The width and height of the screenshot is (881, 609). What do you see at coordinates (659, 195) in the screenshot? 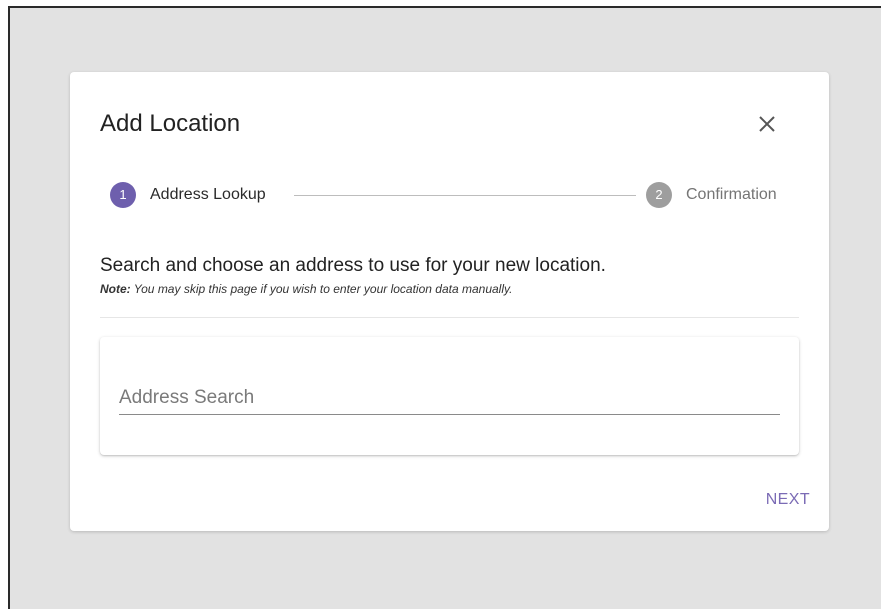
I see `step-2-indicator: 2` at bounding box center [659, 195].